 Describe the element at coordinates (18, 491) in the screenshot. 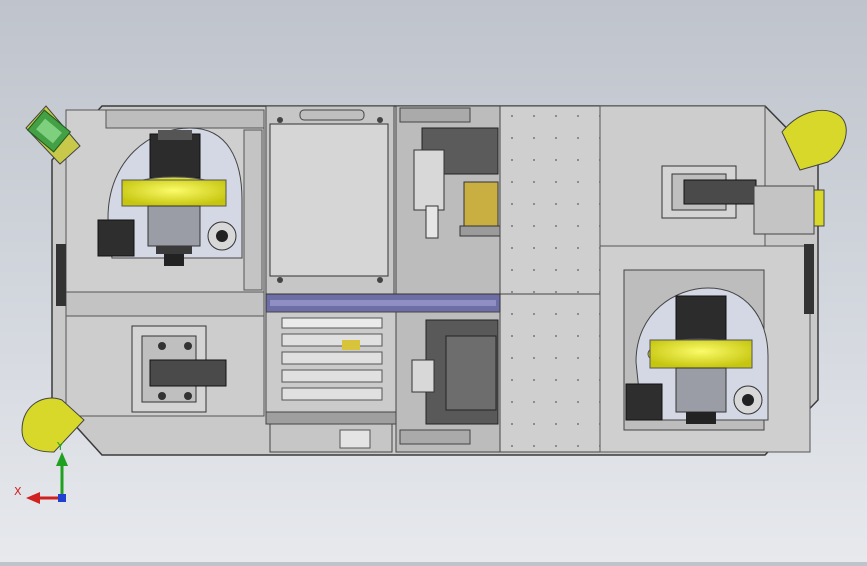

I see `axis-x-label: X` at that location.